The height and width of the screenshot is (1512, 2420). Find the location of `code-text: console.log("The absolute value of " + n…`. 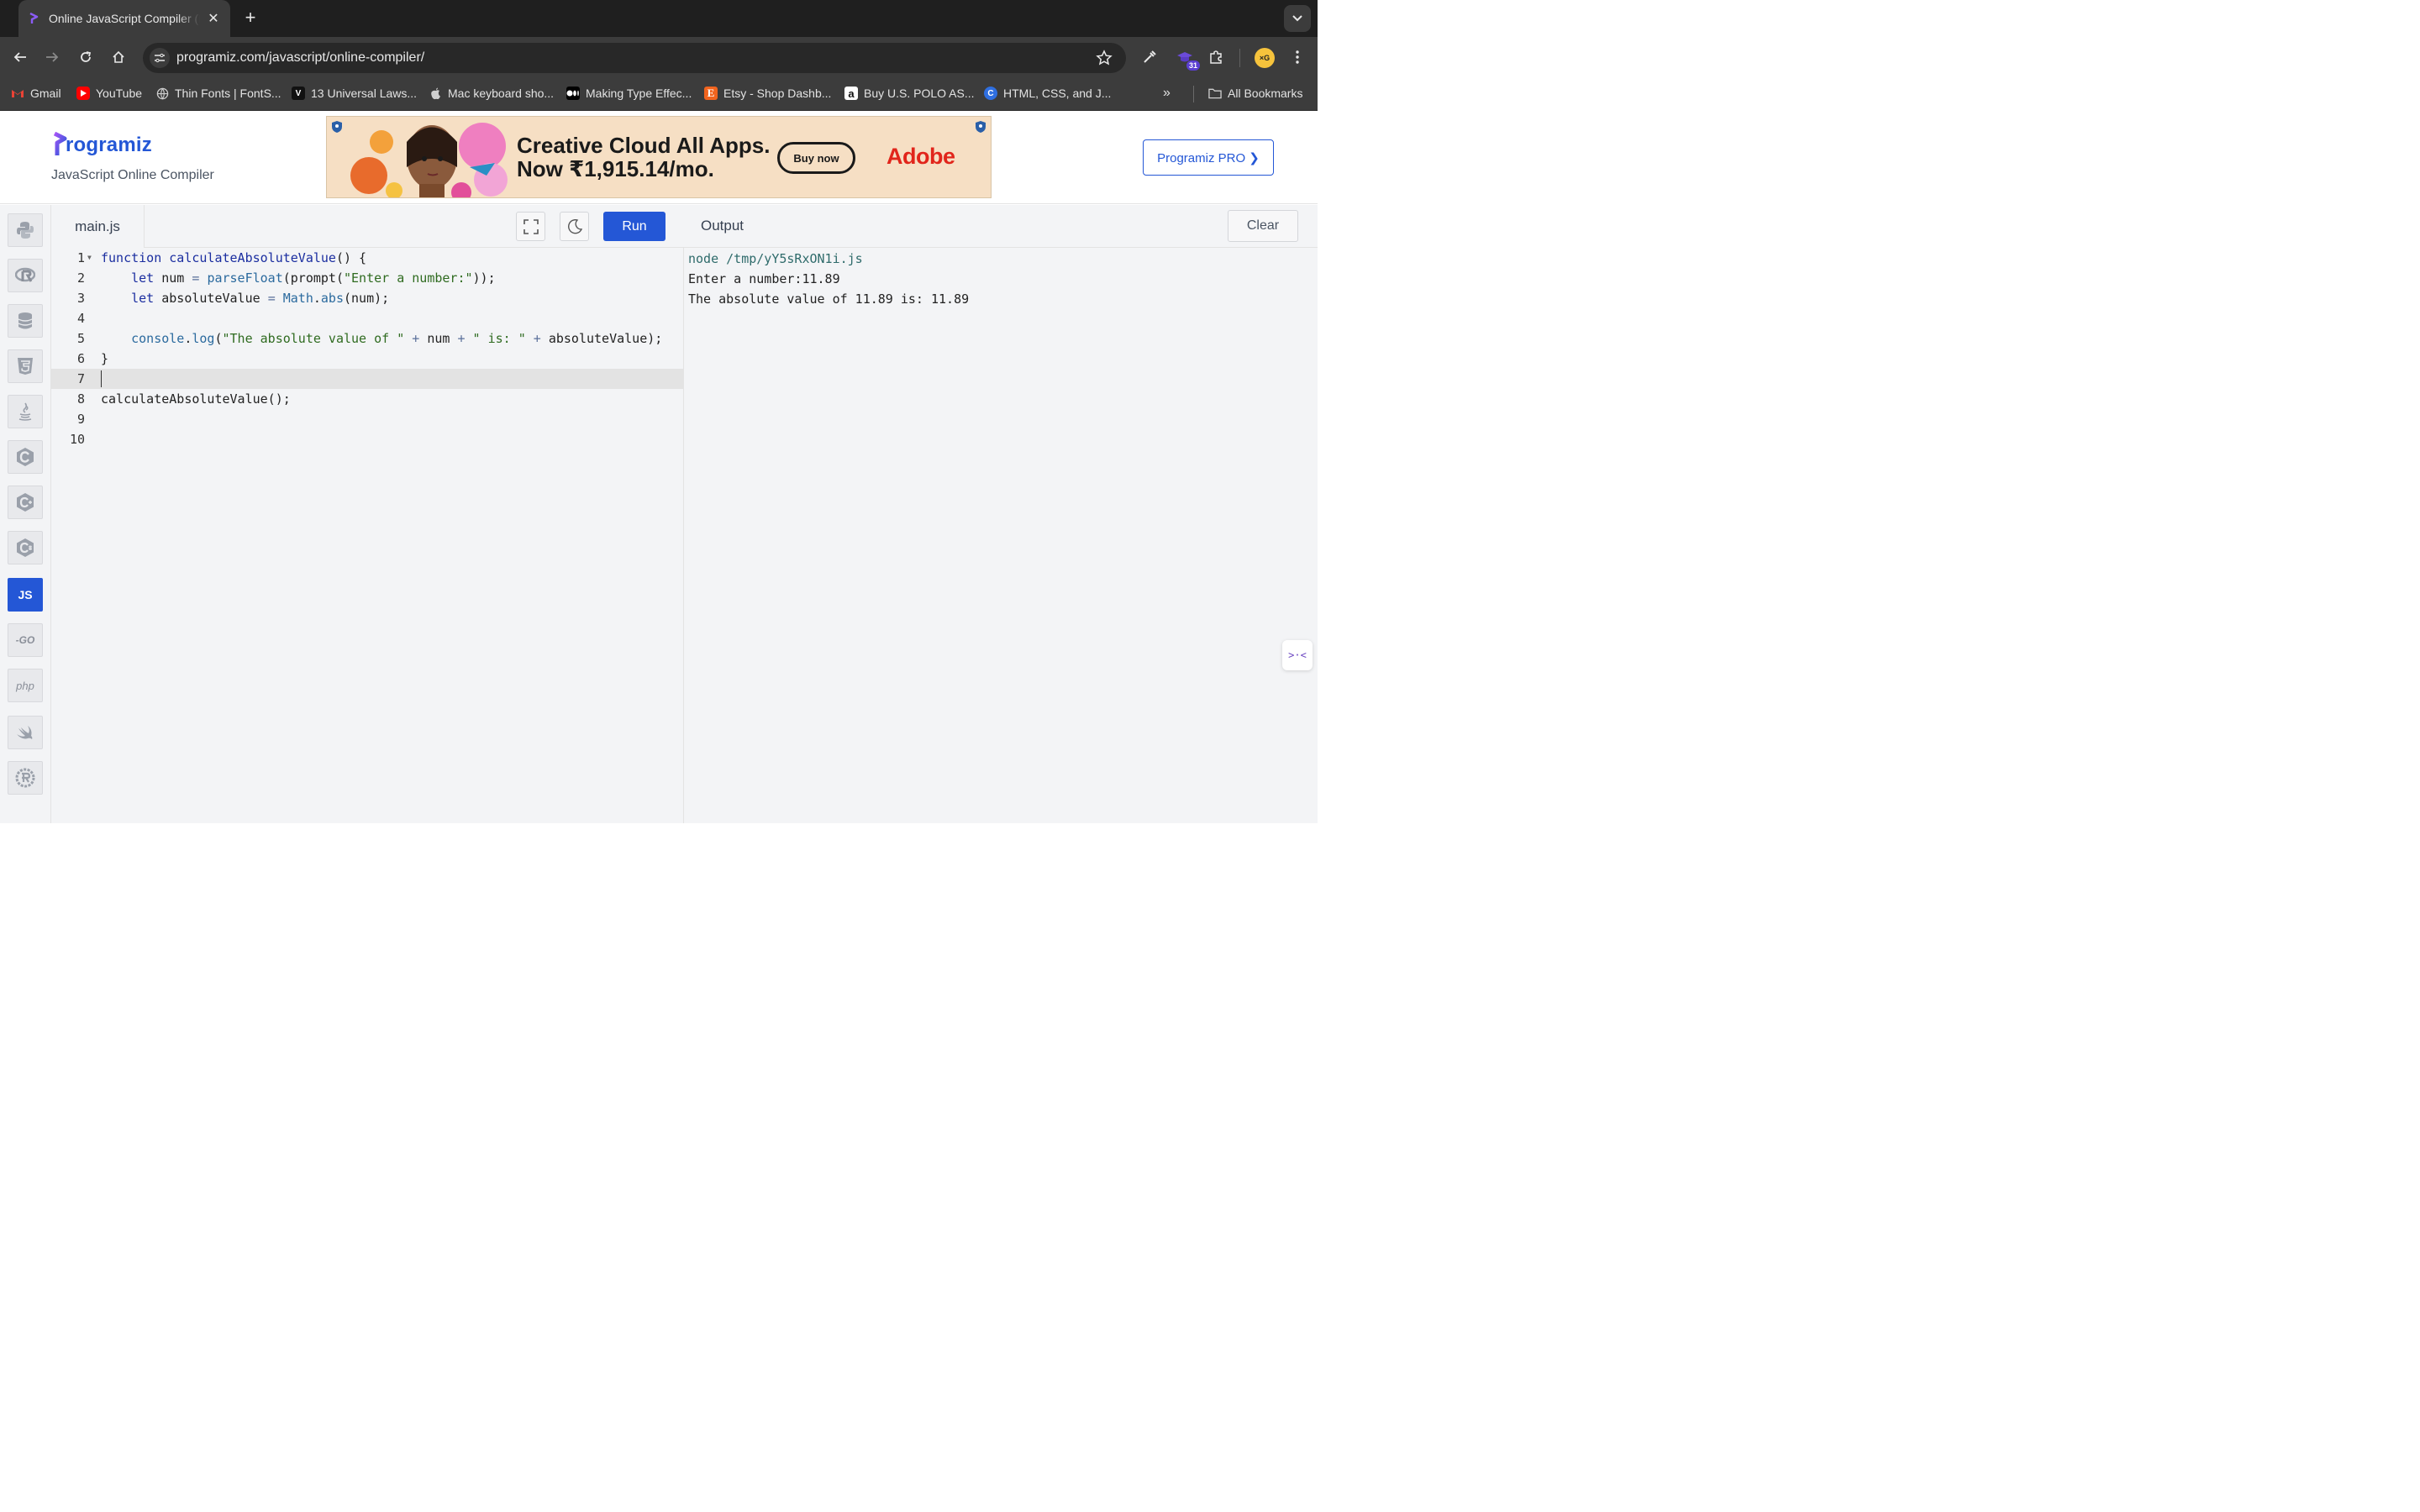

code-text: console.log("The absolute value of " + n… is located at coordinates (397, 338).